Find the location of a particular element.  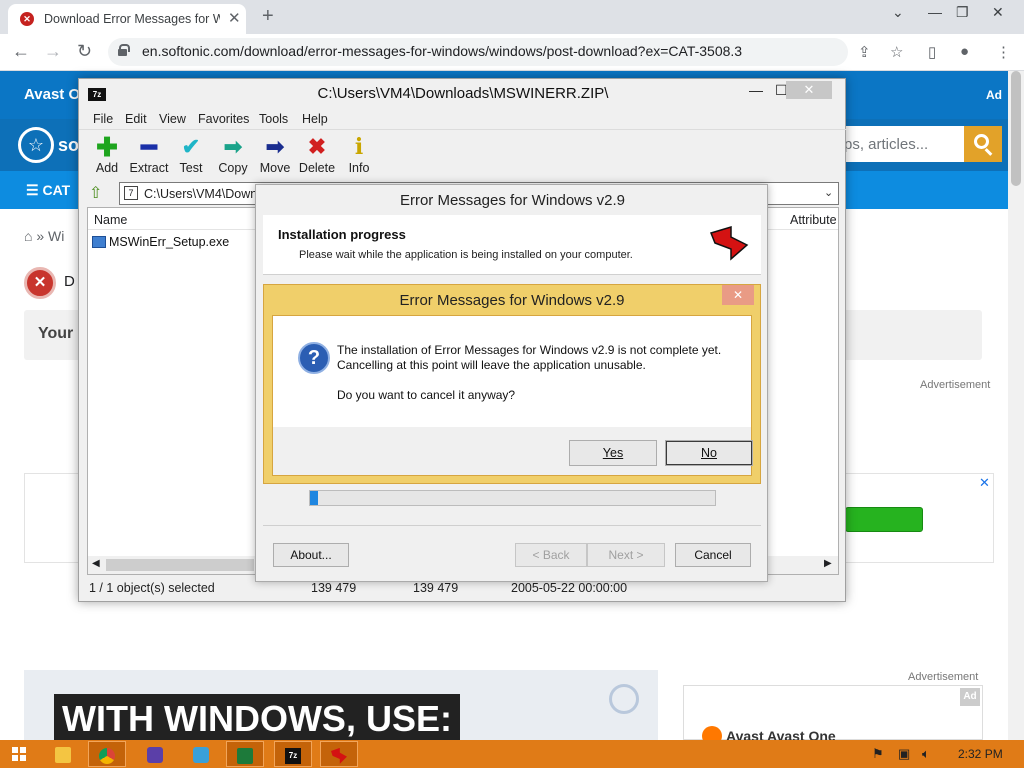

lock-icon is located at coordinates (124, 50).